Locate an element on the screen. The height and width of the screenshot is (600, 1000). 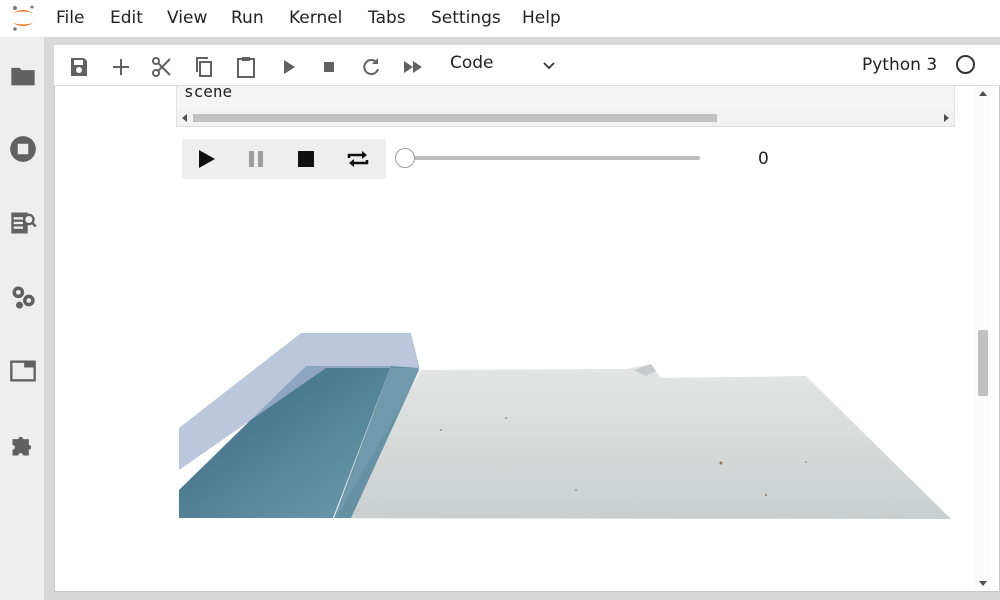
chevron-down-icon is located at coordinates (549, 65).